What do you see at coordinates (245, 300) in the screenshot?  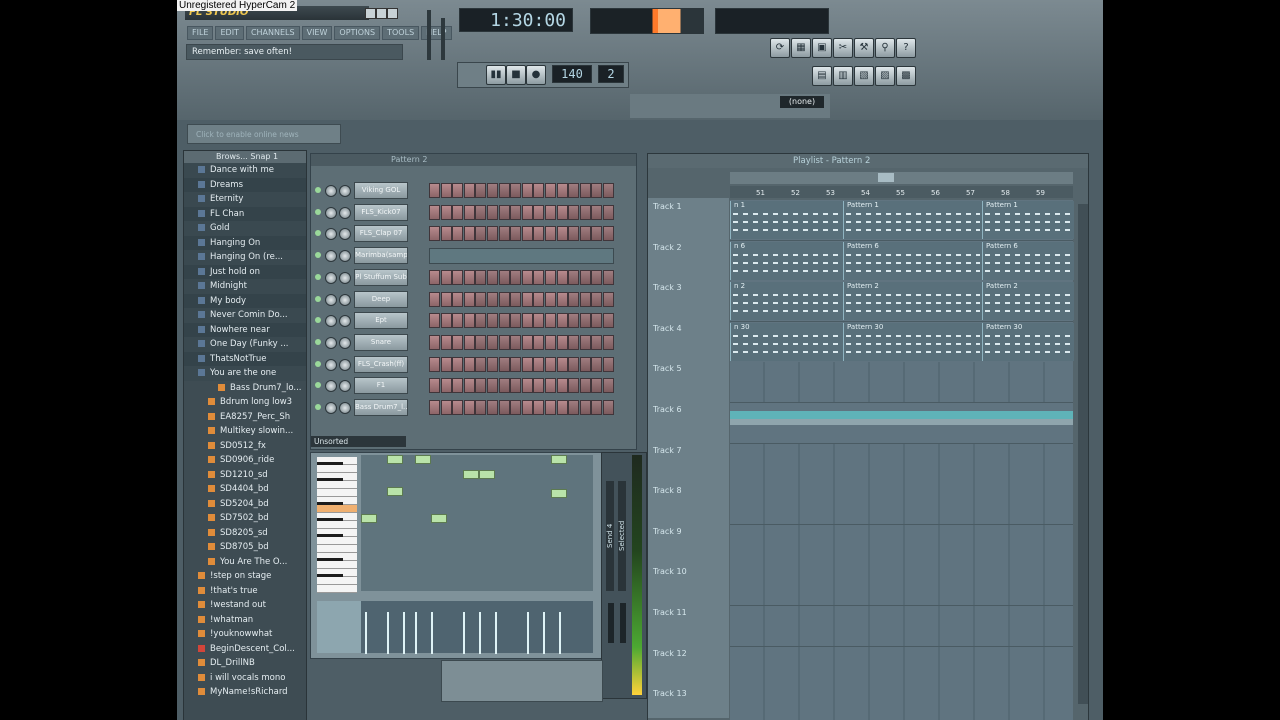 I see `browser-item: My body` at bounding box center [245, 300].